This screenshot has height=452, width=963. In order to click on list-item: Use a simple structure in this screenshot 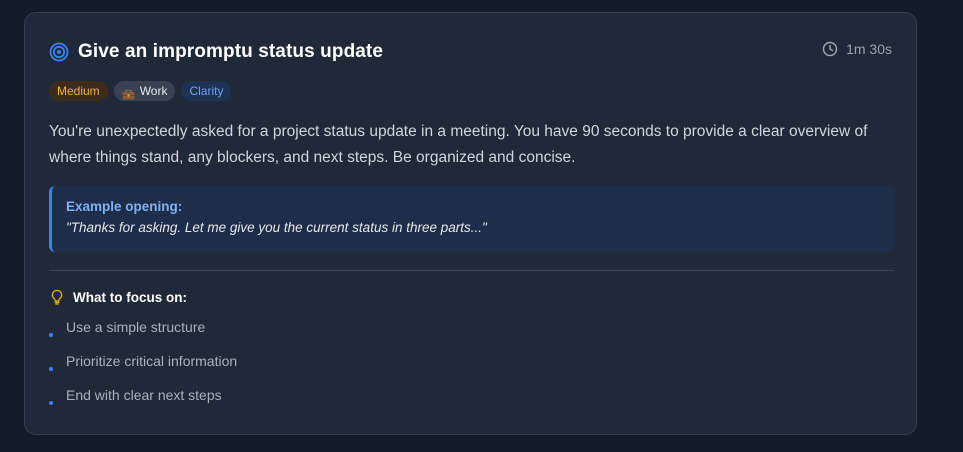, I will do `click(143, 336)`.